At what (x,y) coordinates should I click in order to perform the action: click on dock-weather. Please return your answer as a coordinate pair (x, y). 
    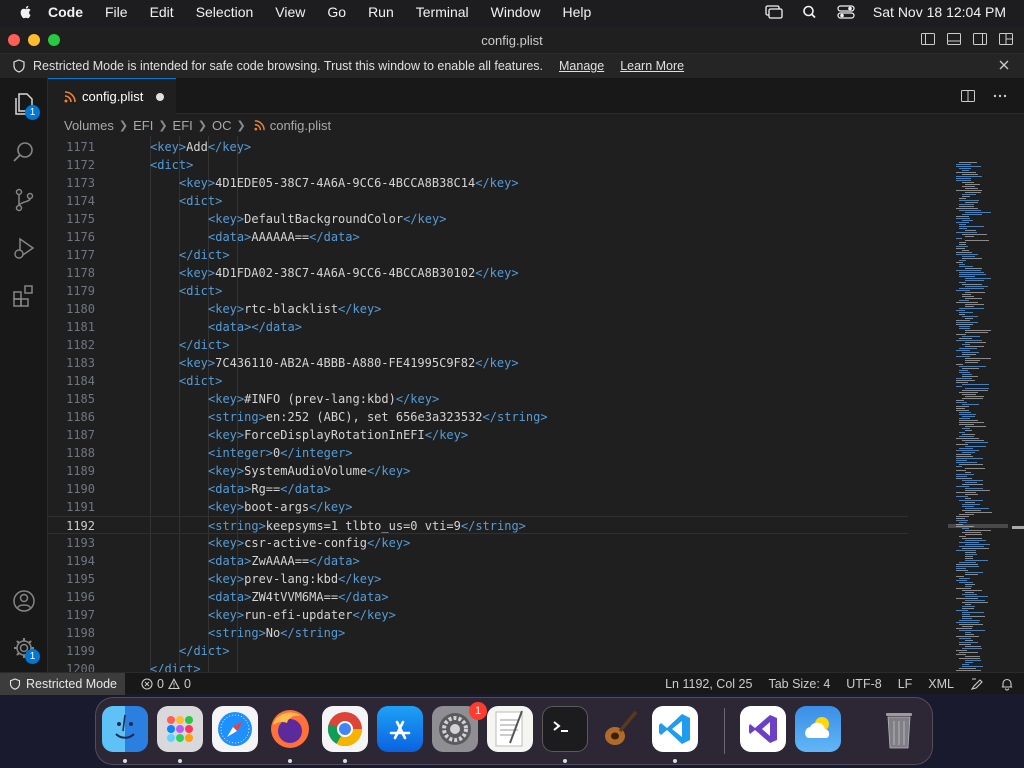
    Looking at the image, I should click on (818, 729).